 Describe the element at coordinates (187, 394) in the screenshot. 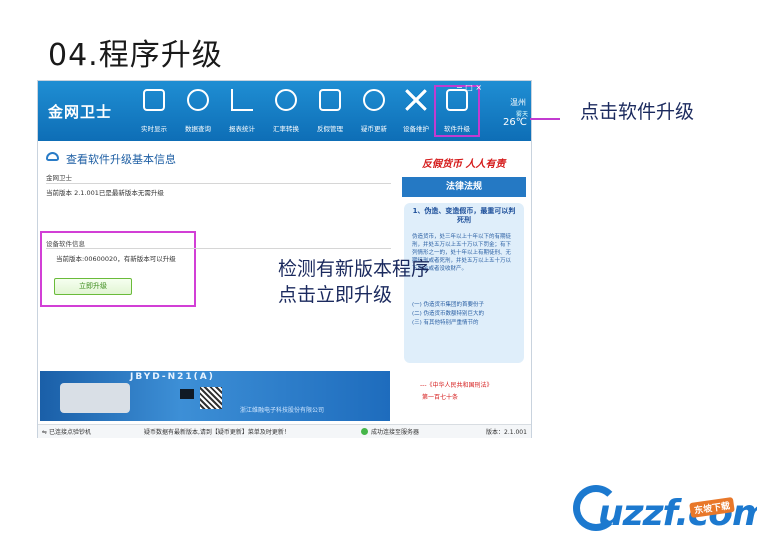

I see `machine-display-image` at that location.